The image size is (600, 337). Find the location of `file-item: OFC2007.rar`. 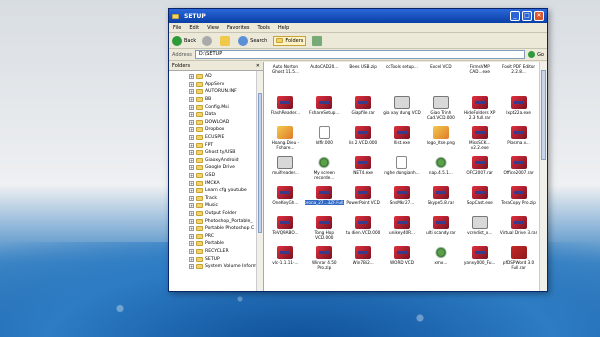

file-item: OFC2007.rar is located at coordinates (479, 169).